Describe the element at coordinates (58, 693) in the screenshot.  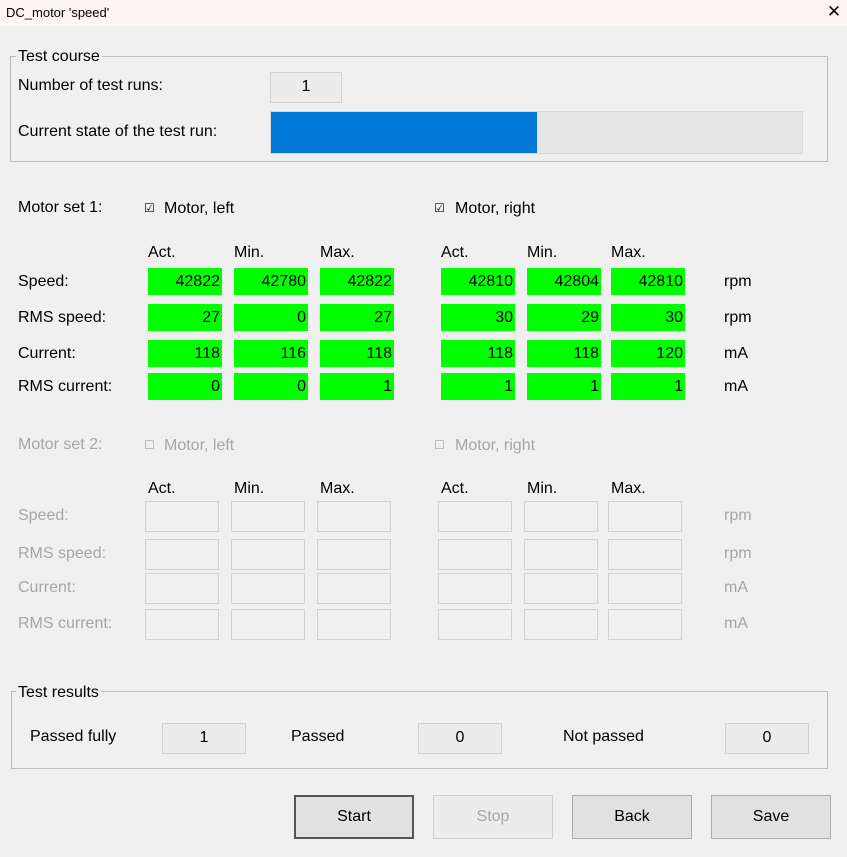
I see `test-results-legend: Test results` at that location.